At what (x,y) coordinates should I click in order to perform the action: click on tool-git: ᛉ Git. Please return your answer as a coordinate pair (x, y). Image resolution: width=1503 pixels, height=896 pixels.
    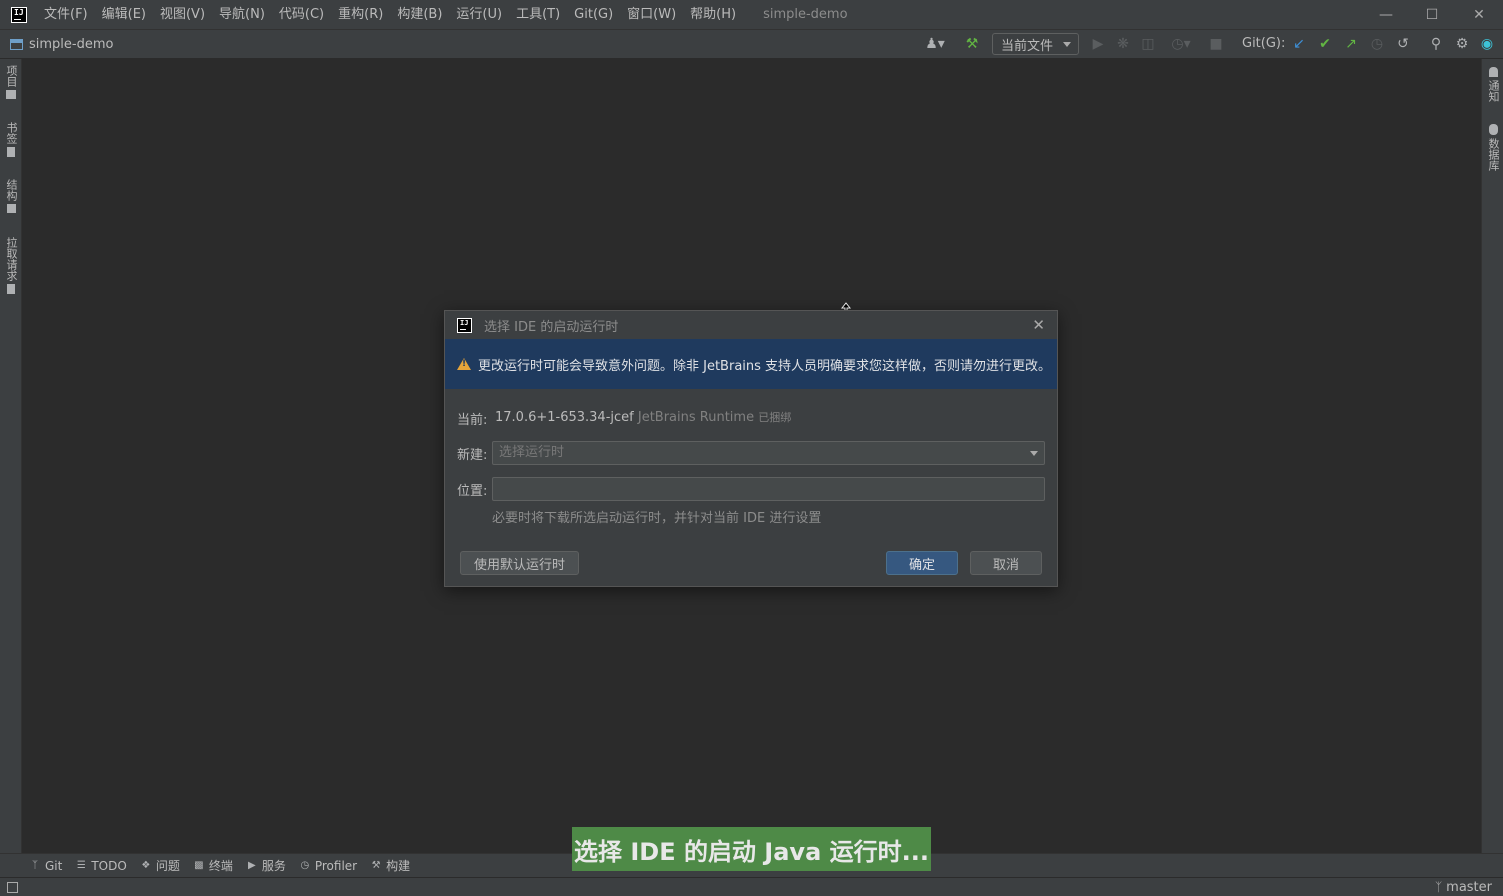
    Looking at the image, I should click on (46, 866).